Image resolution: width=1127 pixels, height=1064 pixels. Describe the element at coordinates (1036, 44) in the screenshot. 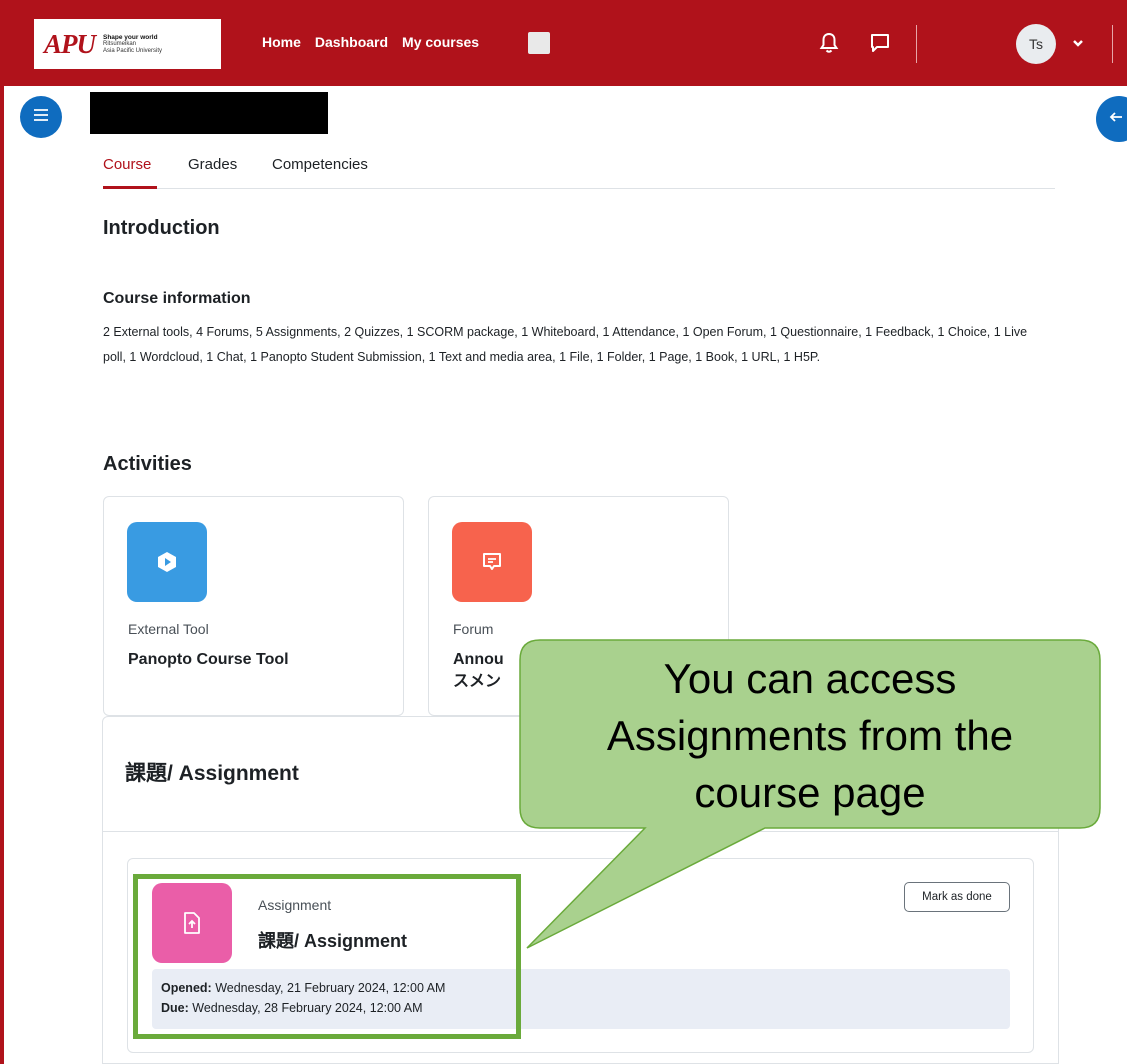

I see `user-avatar: Ts` at that location.